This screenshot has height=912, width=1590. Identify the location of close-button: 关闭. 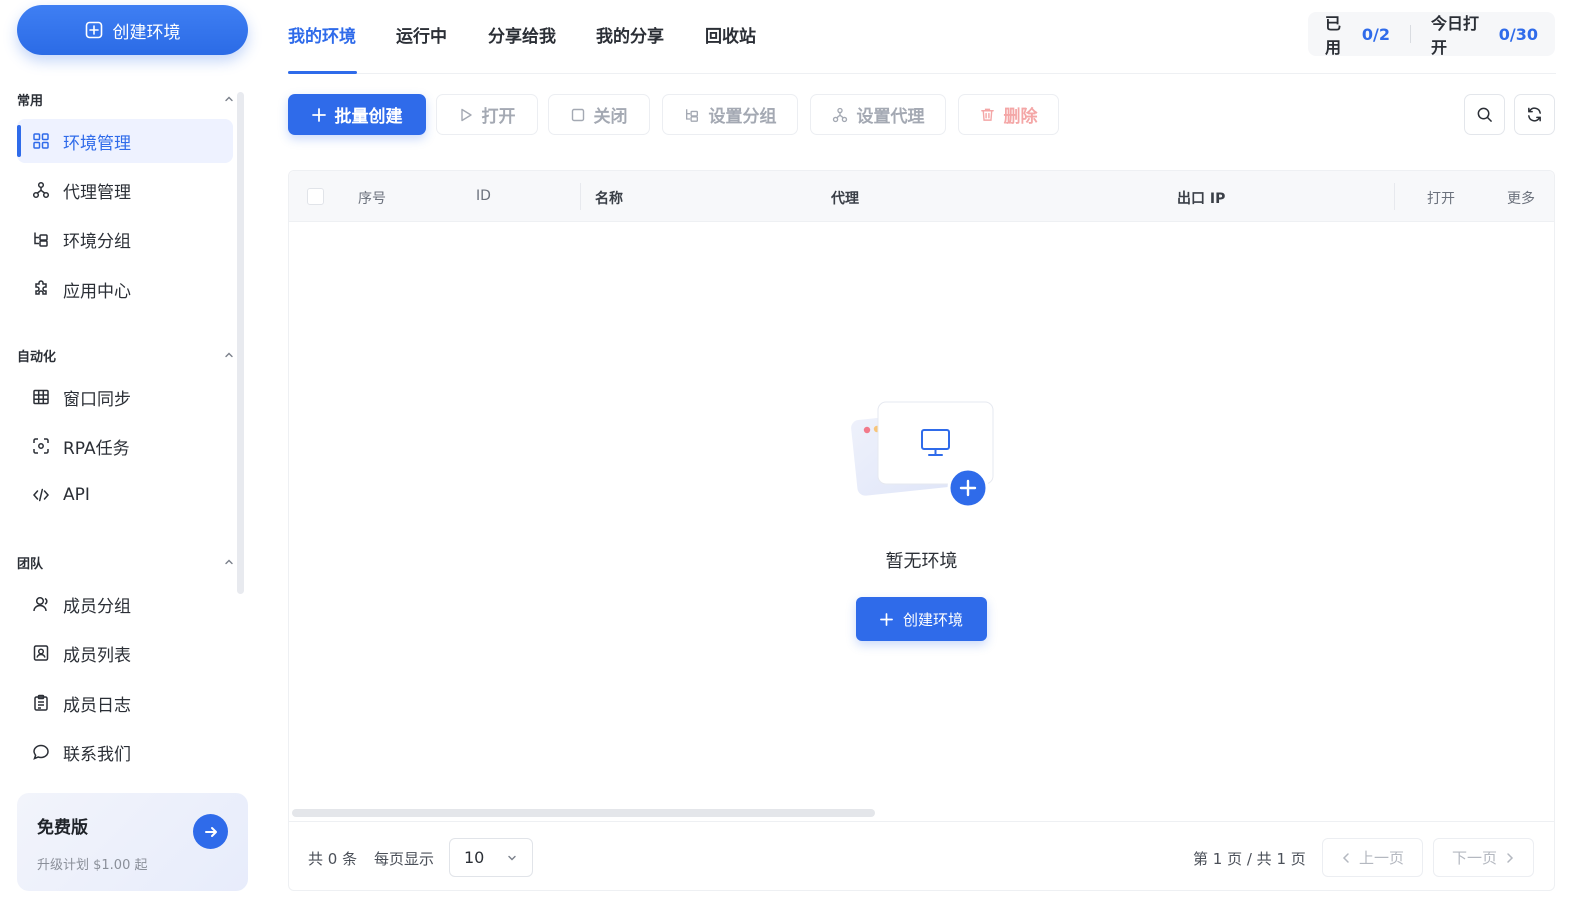
(599, 114).